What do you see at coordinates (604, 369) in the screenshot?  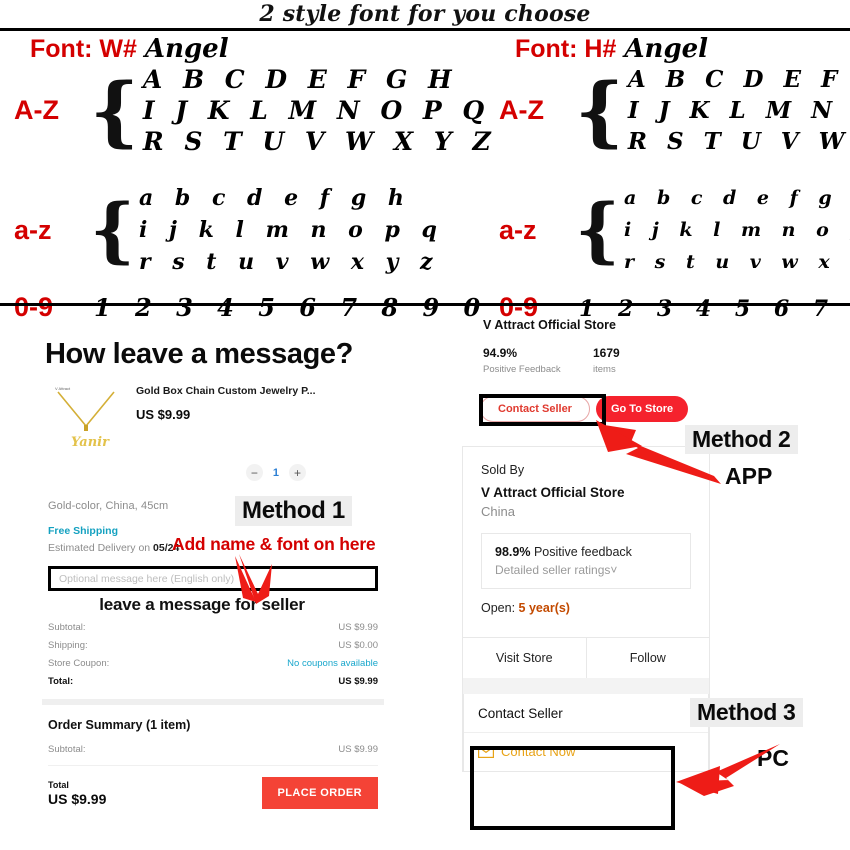 I see `store-stat-caption: items` at bounding box center [604, 369].